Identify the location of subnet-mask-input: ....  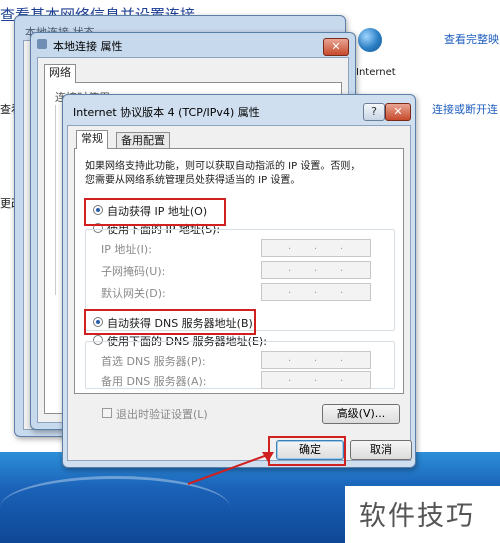
(316, 270).